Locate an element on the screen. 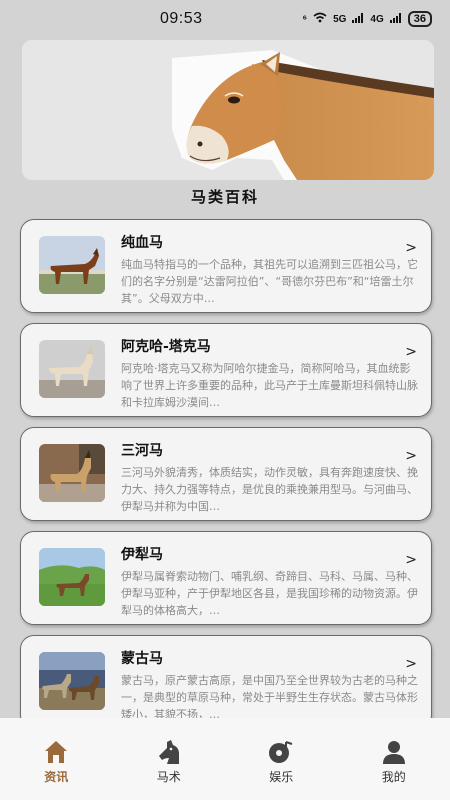 The image size is (450, 800). mongolian-horse-photo is located at coordinates (72, 681).